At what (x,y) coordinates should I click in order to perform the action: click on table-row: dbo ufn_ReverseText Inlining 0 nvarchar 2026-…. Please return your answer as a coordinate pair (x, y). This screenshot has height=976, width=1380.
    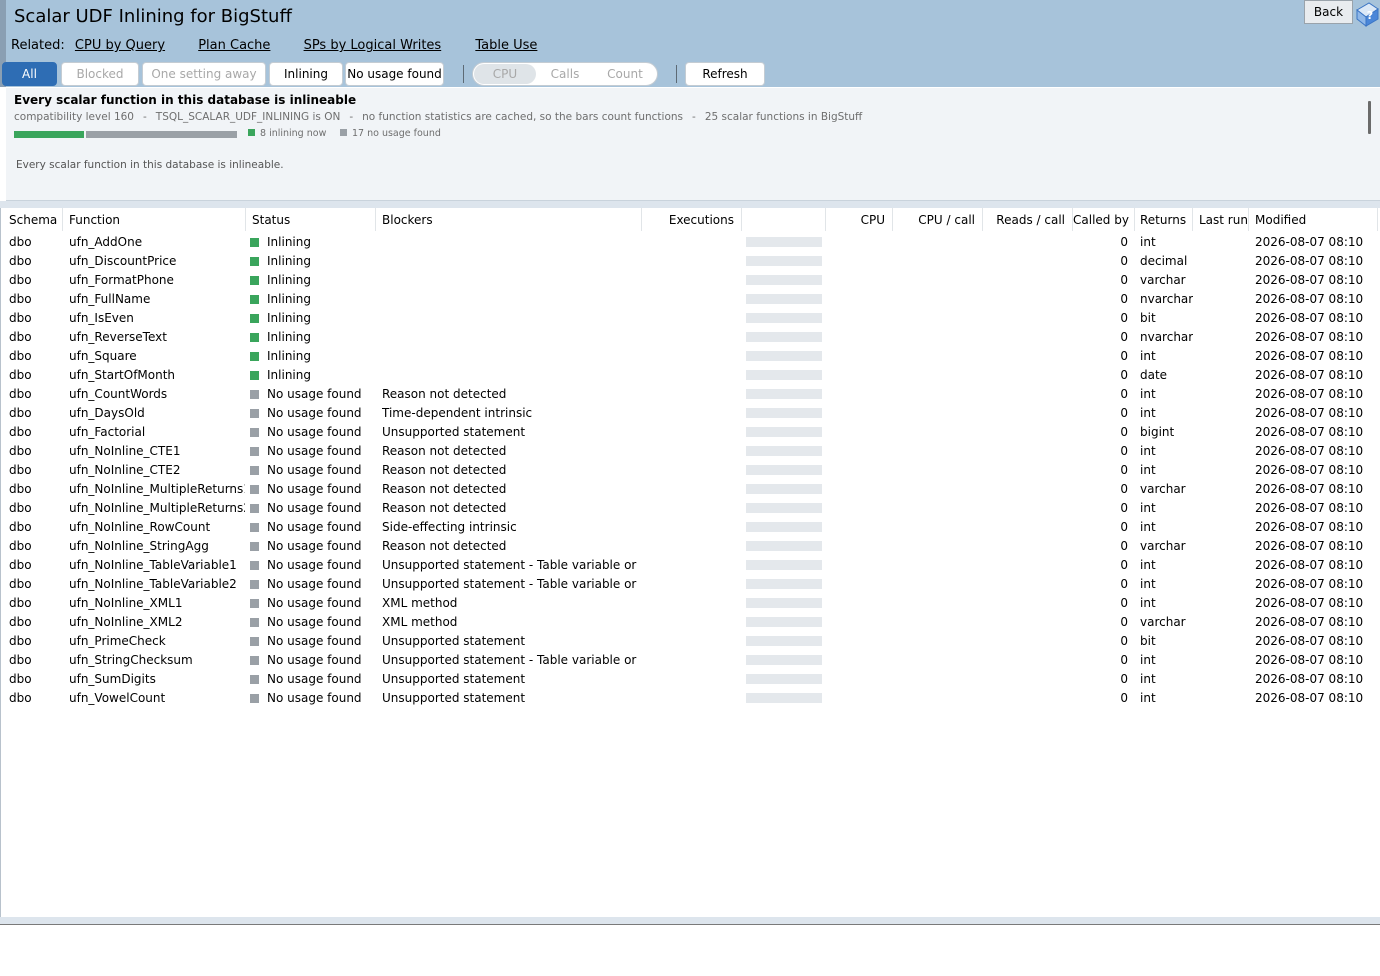
    Looking at the image, I should click on (690, 337).